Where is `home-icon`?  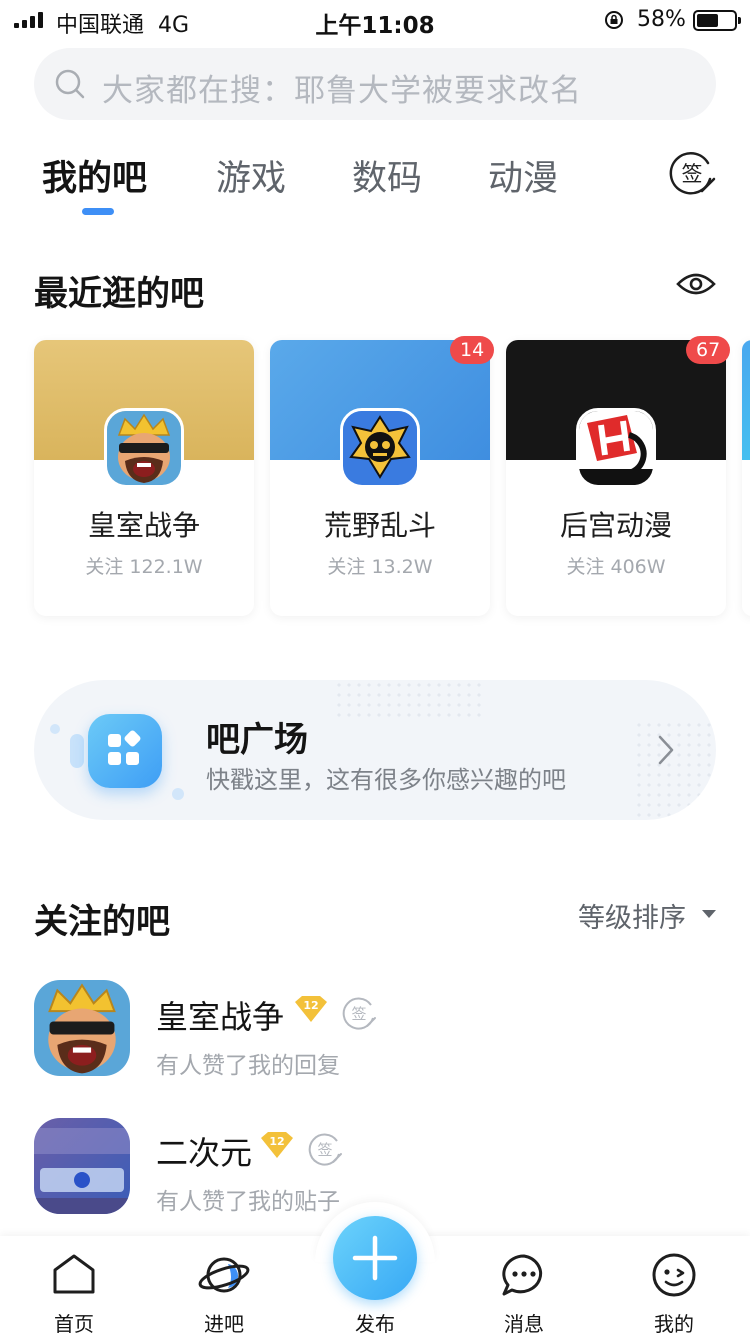 home-icon is located at coordinates (74, 1274).